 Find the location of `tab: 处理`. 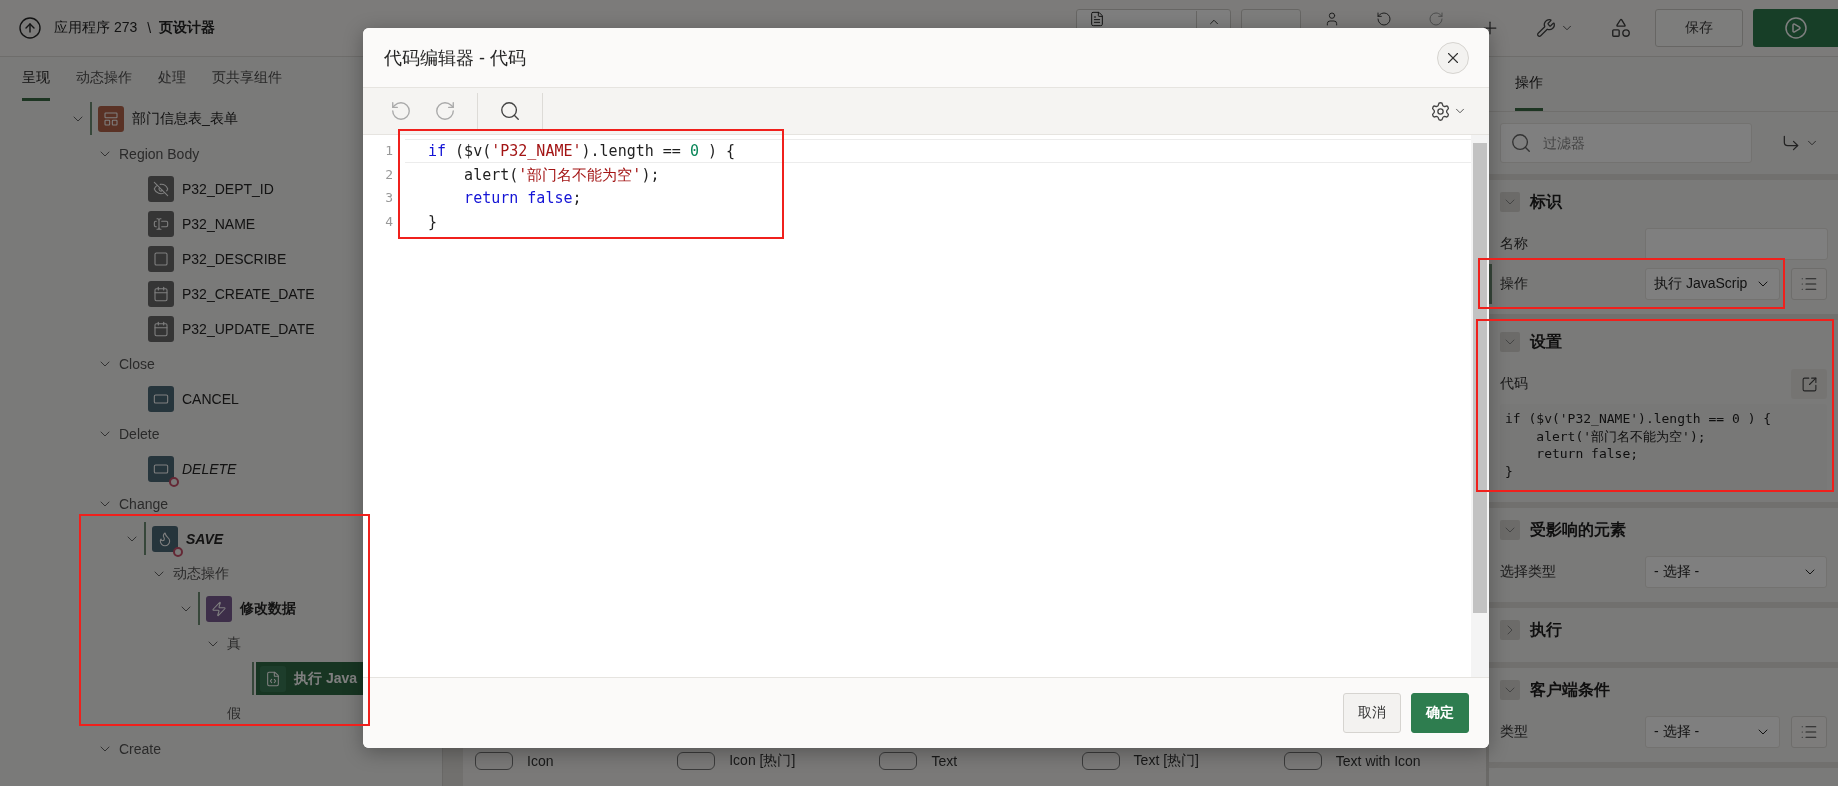

tab: 处理 is located at coordinates (172, 79).